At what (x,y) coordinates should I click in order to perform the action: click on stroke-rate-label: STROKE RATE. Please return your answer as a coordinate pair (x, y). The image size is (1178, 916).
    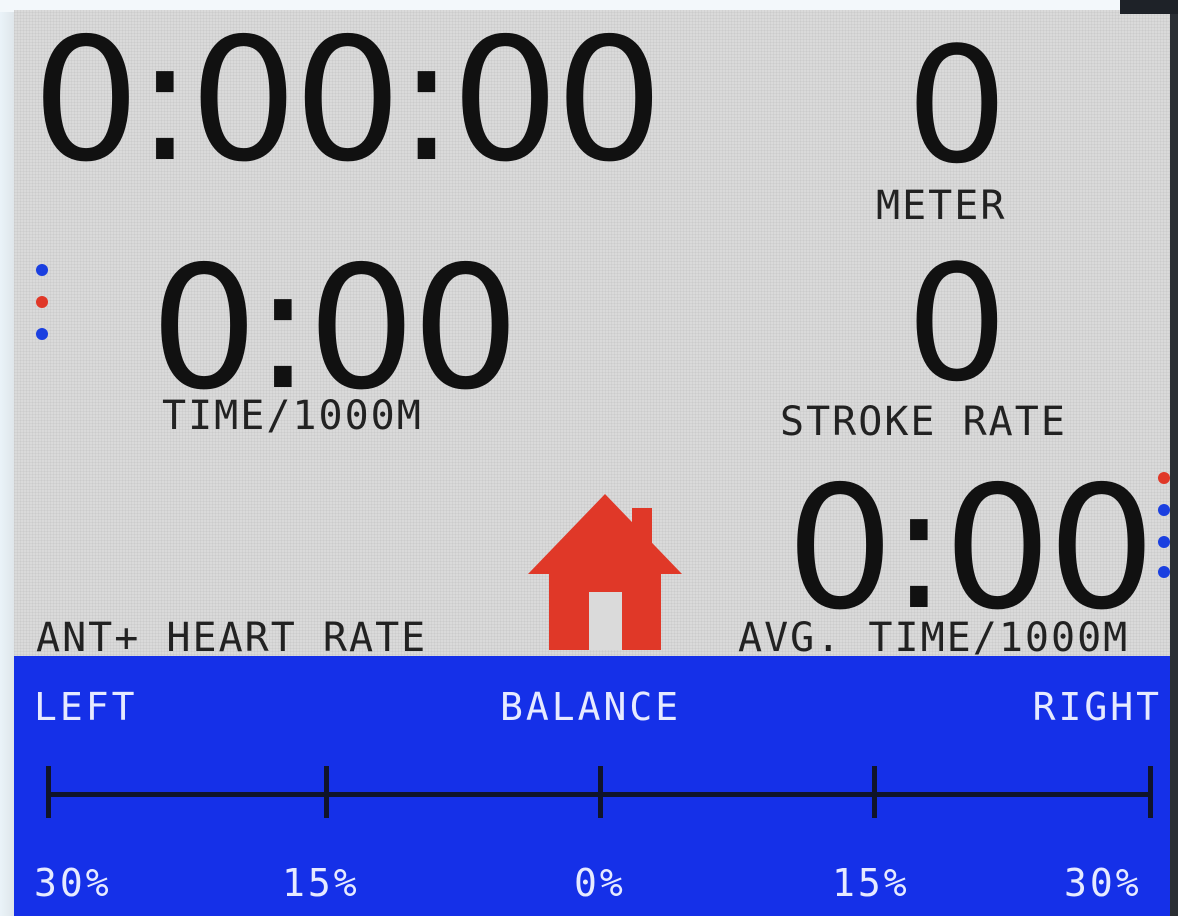
    Looking at the image, I should click on (923, 422).